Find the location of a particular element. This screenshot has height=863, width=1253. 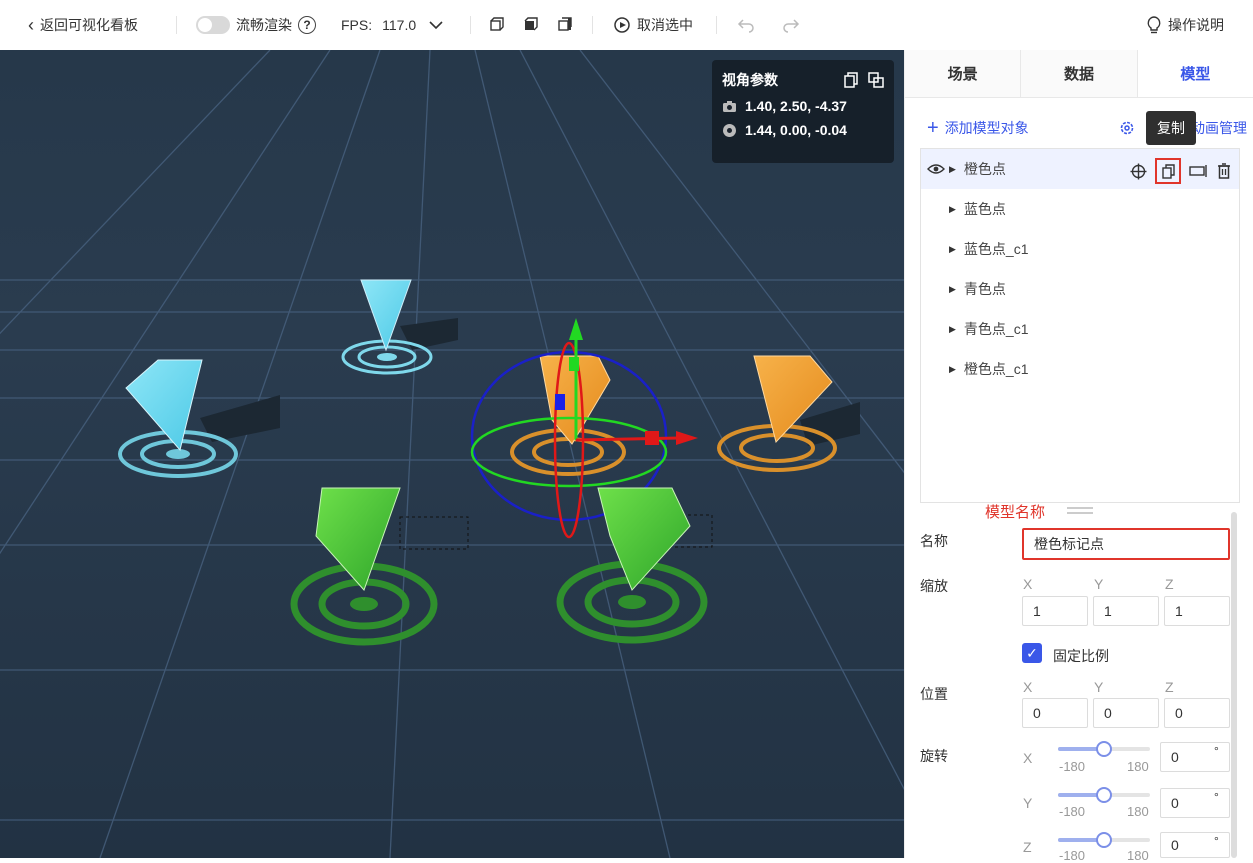

rotation-label: 旋转 is located at coordinates (934, 756).